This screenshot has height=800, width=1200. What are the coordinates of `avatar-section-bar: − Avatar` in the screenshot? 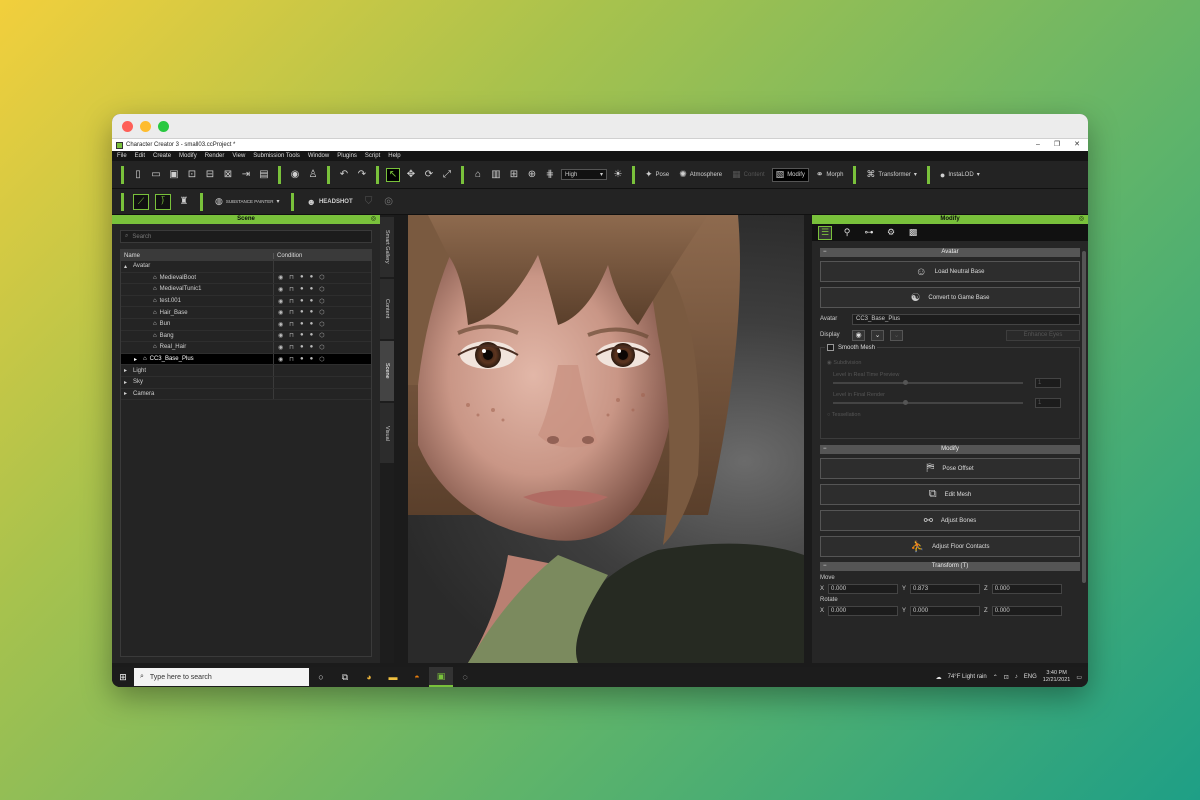 It's located at (950, 252).